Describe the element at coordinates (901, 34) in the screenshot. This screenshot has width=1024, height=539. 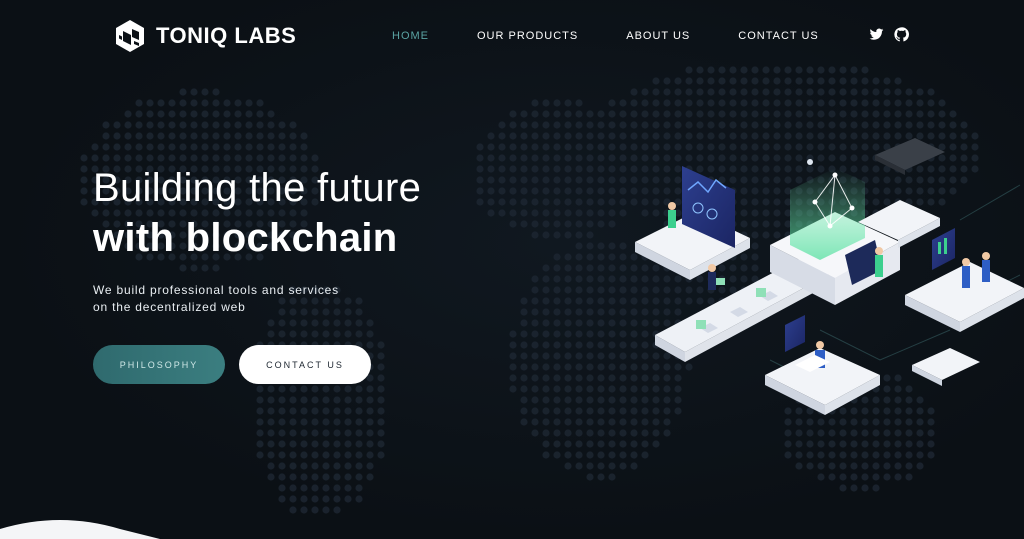
I see `github-icon` at that location.